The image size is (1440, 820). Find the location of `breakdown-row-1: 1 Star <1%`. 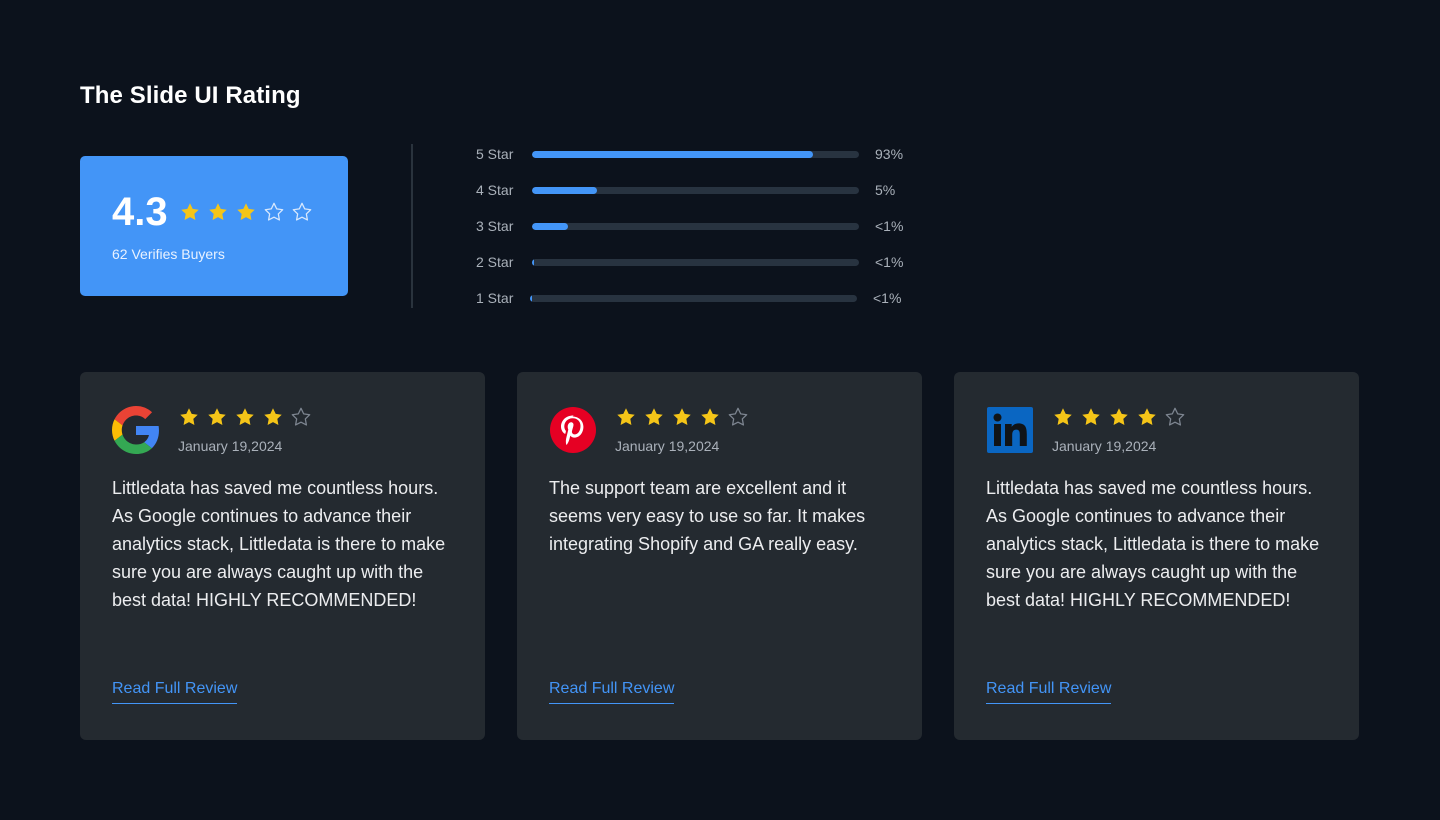

breakdown-row-1: 1 Star <1% is located at coordinates (688, 298).